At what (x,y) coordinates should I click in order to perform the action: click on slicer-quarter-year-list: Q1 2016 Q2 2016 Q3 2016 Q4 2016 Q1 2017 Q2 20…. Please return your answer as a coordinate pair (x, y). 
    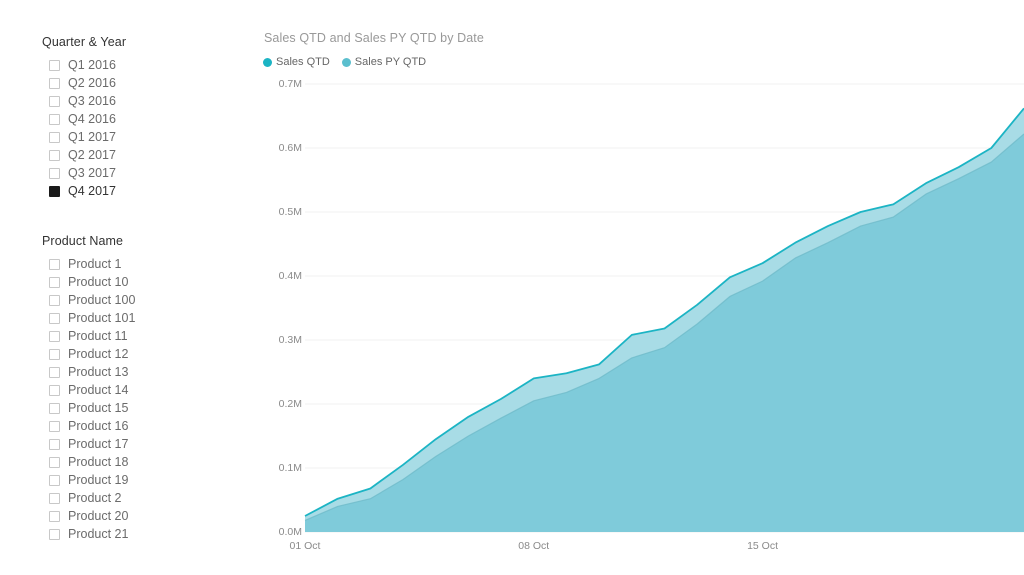
    Looking at the image, I should click on (137, 128).